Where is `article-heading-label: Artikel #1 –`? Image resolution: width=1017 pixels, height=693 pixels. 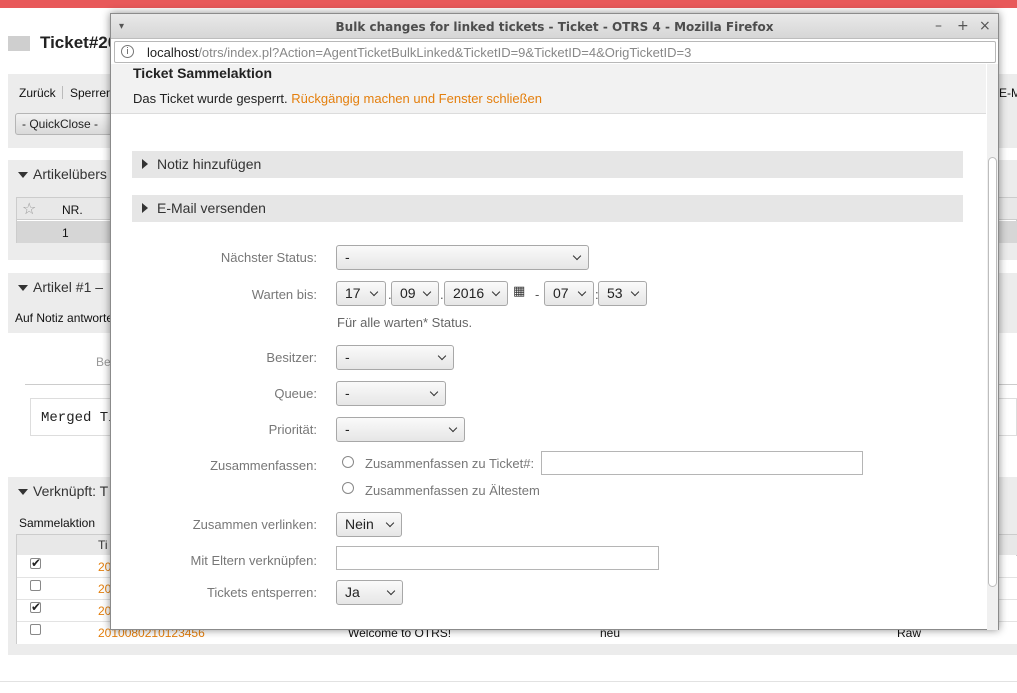
article-heading-label: Artikel #1 – is located at coordinates (68, 287).